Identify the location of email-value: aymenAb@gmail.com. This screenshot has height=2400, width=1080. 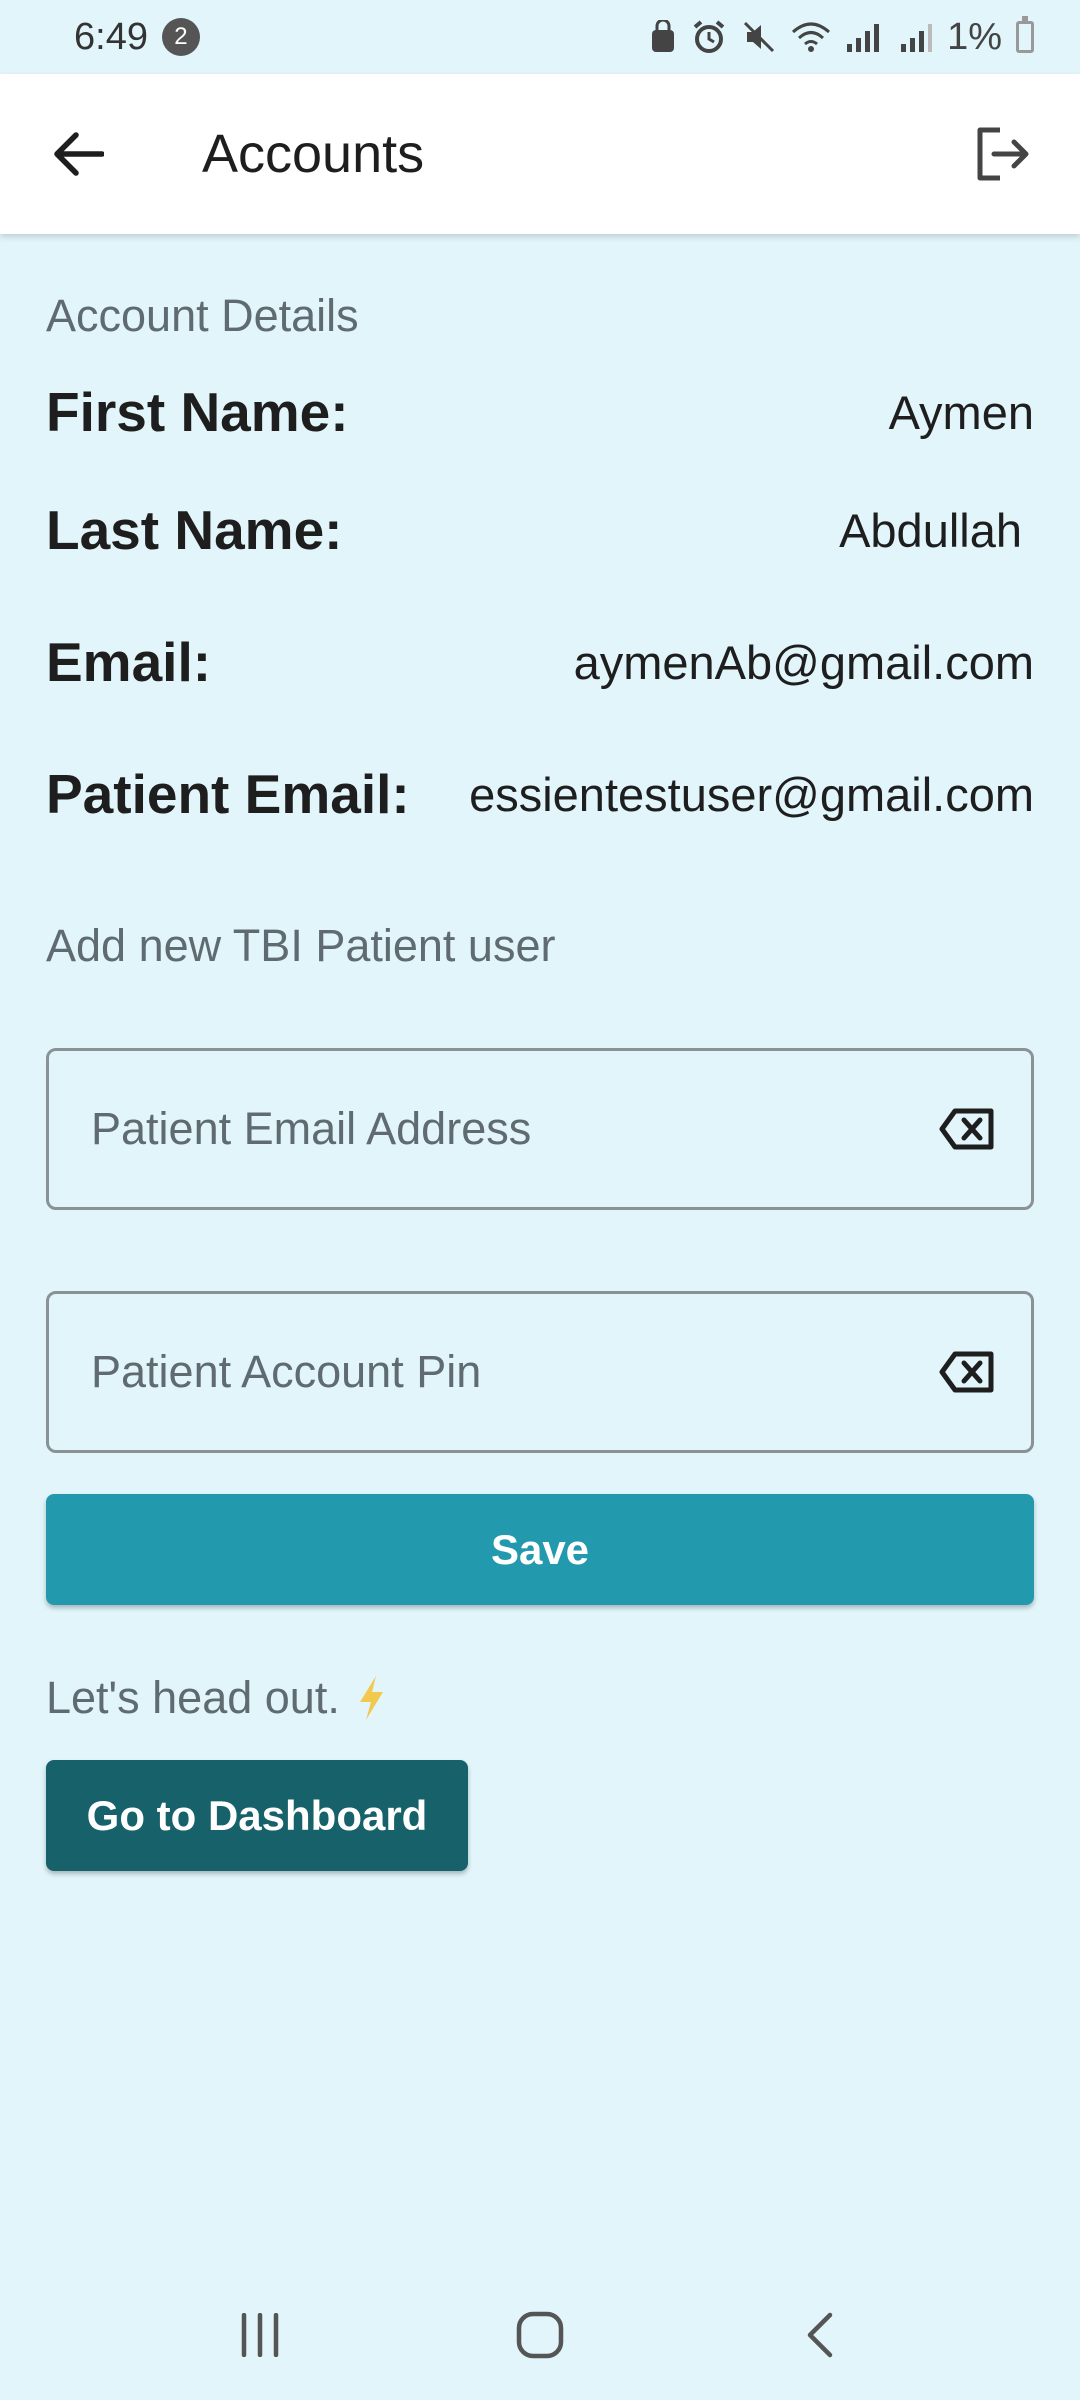
(803, 662).